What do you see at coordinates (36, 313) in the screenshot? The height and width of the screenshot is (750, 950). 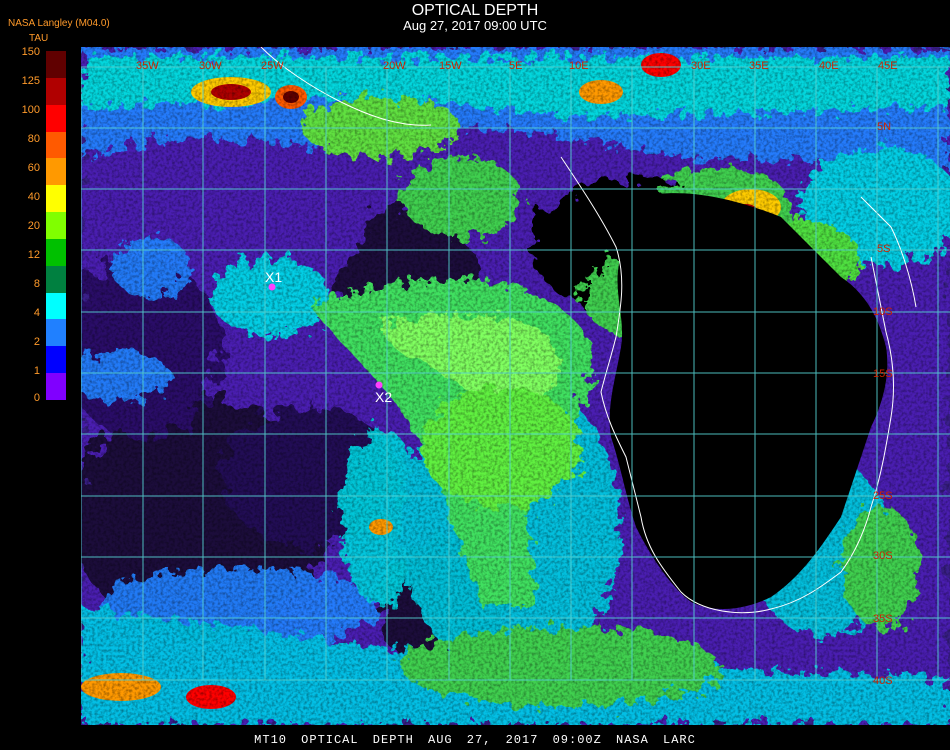 I see `legend-tick: 4` at bounding box center [36, 313].